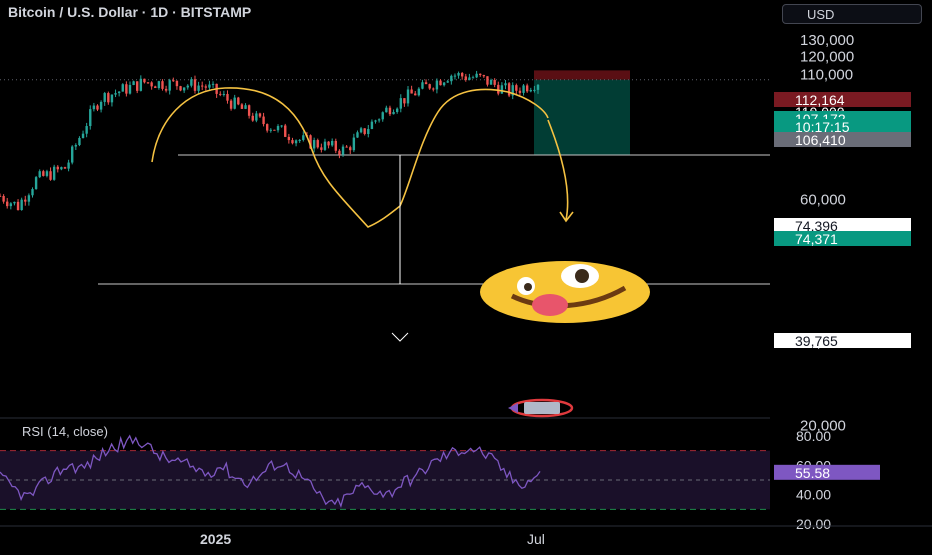 This screenshot has width=932, height=555. What do you see at coordinates (542, 408) in the screenshot?
I see `flag-body` at bounding box center [542, 408].